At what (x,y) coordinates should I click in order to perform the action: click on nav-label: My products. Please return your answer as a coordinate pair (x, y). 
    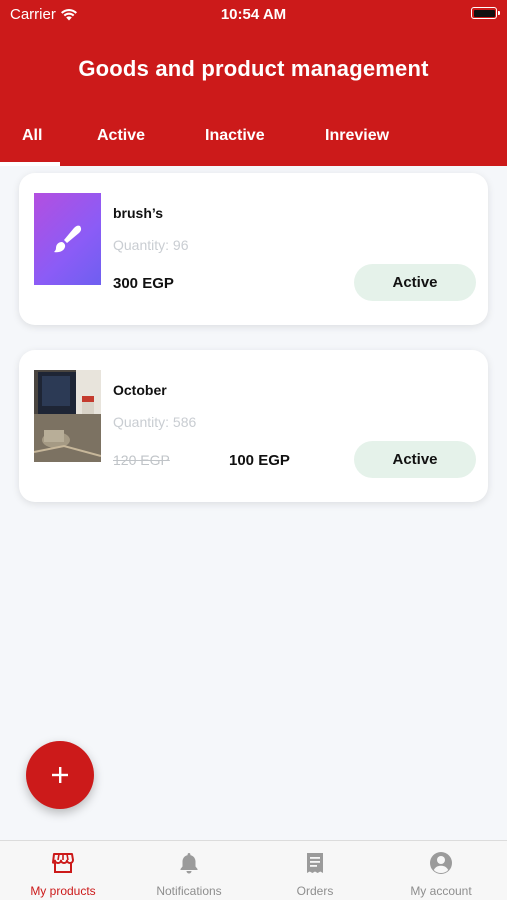
    Looking at the image, I should click on (63, 891).